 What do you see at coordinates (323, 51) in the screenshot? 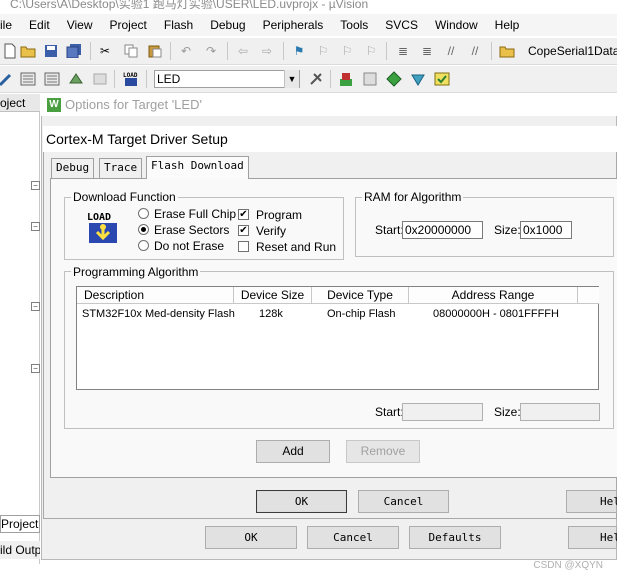
I see `prev-bookmark-icon: ⚐` at bounding box center [323, 51].